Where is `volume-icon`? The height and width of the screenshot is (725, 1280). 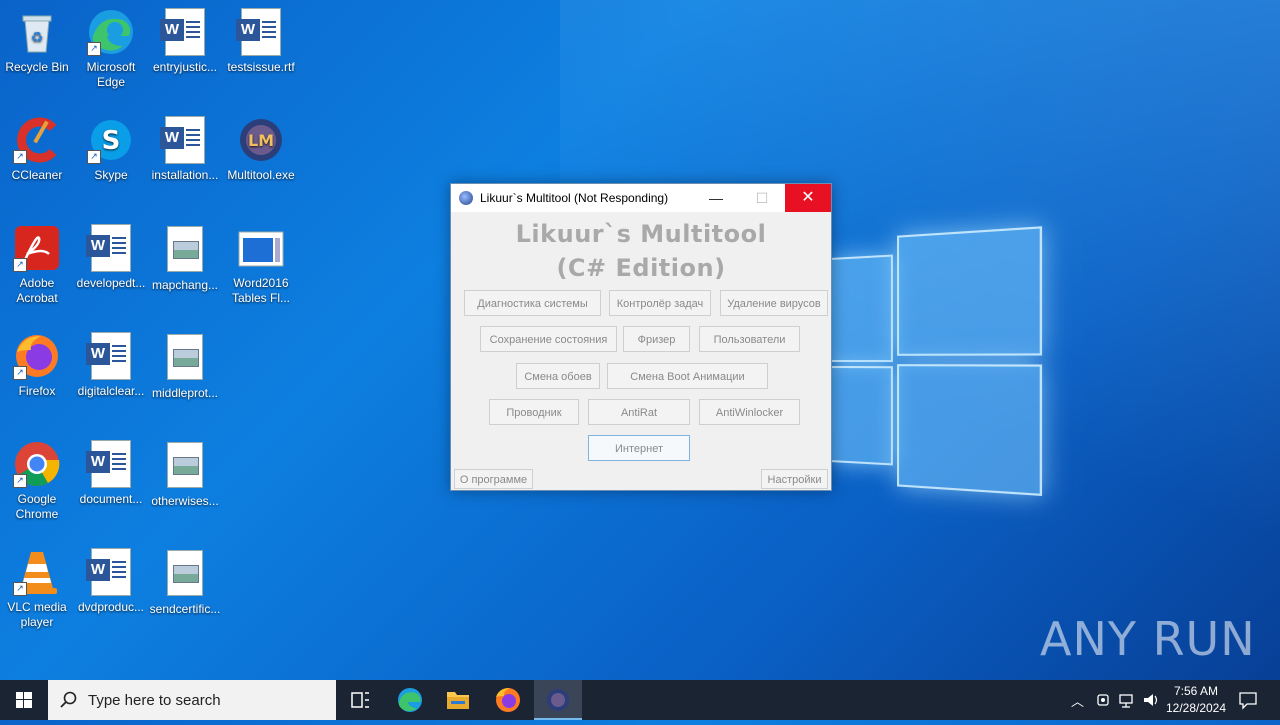 volume-icon is located at coordinates (1151, 700).